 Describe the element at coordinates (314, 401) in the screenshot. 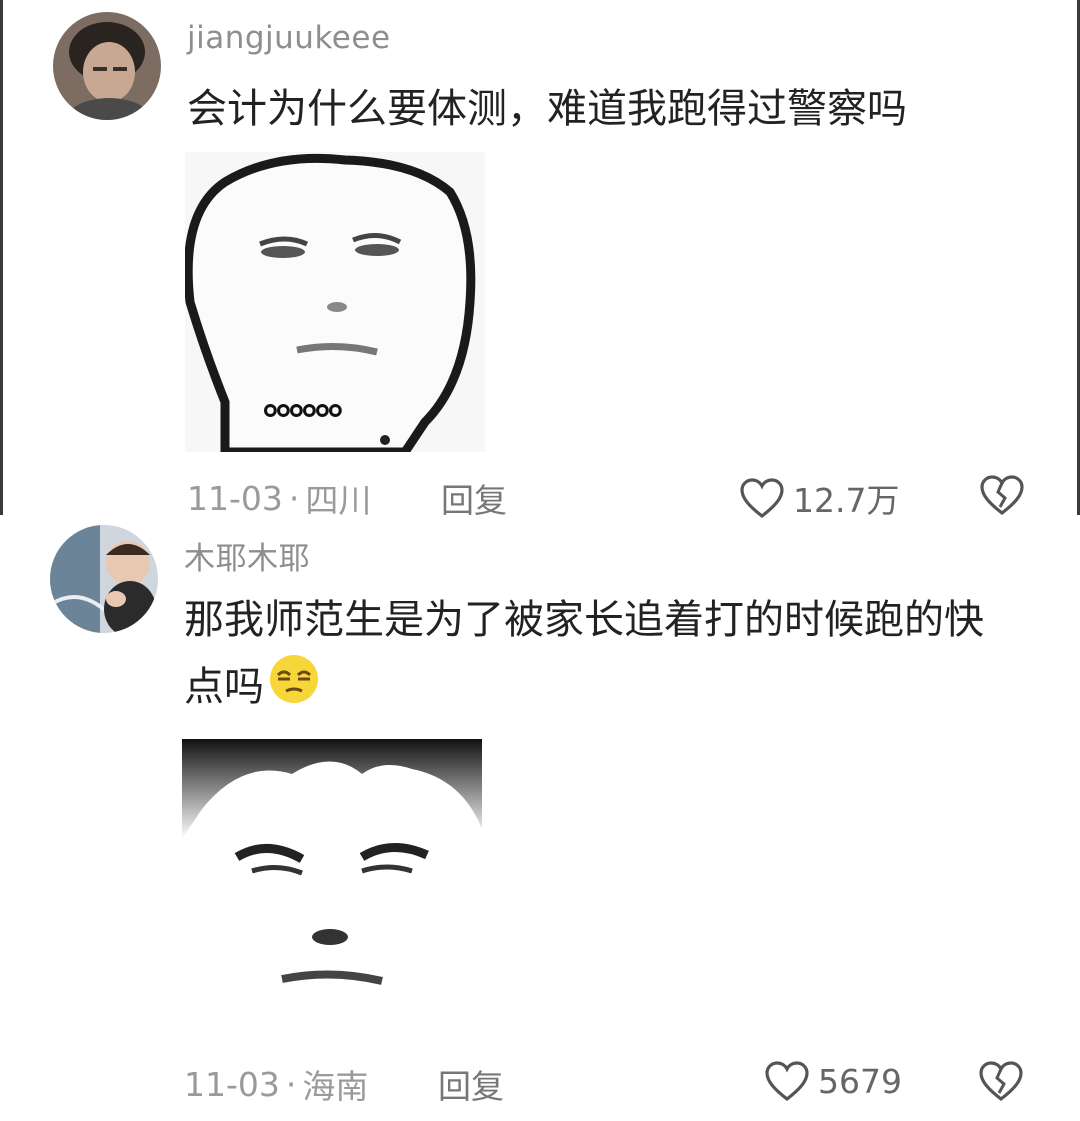

I see `meme-caption: 。。。。。。` at that location.